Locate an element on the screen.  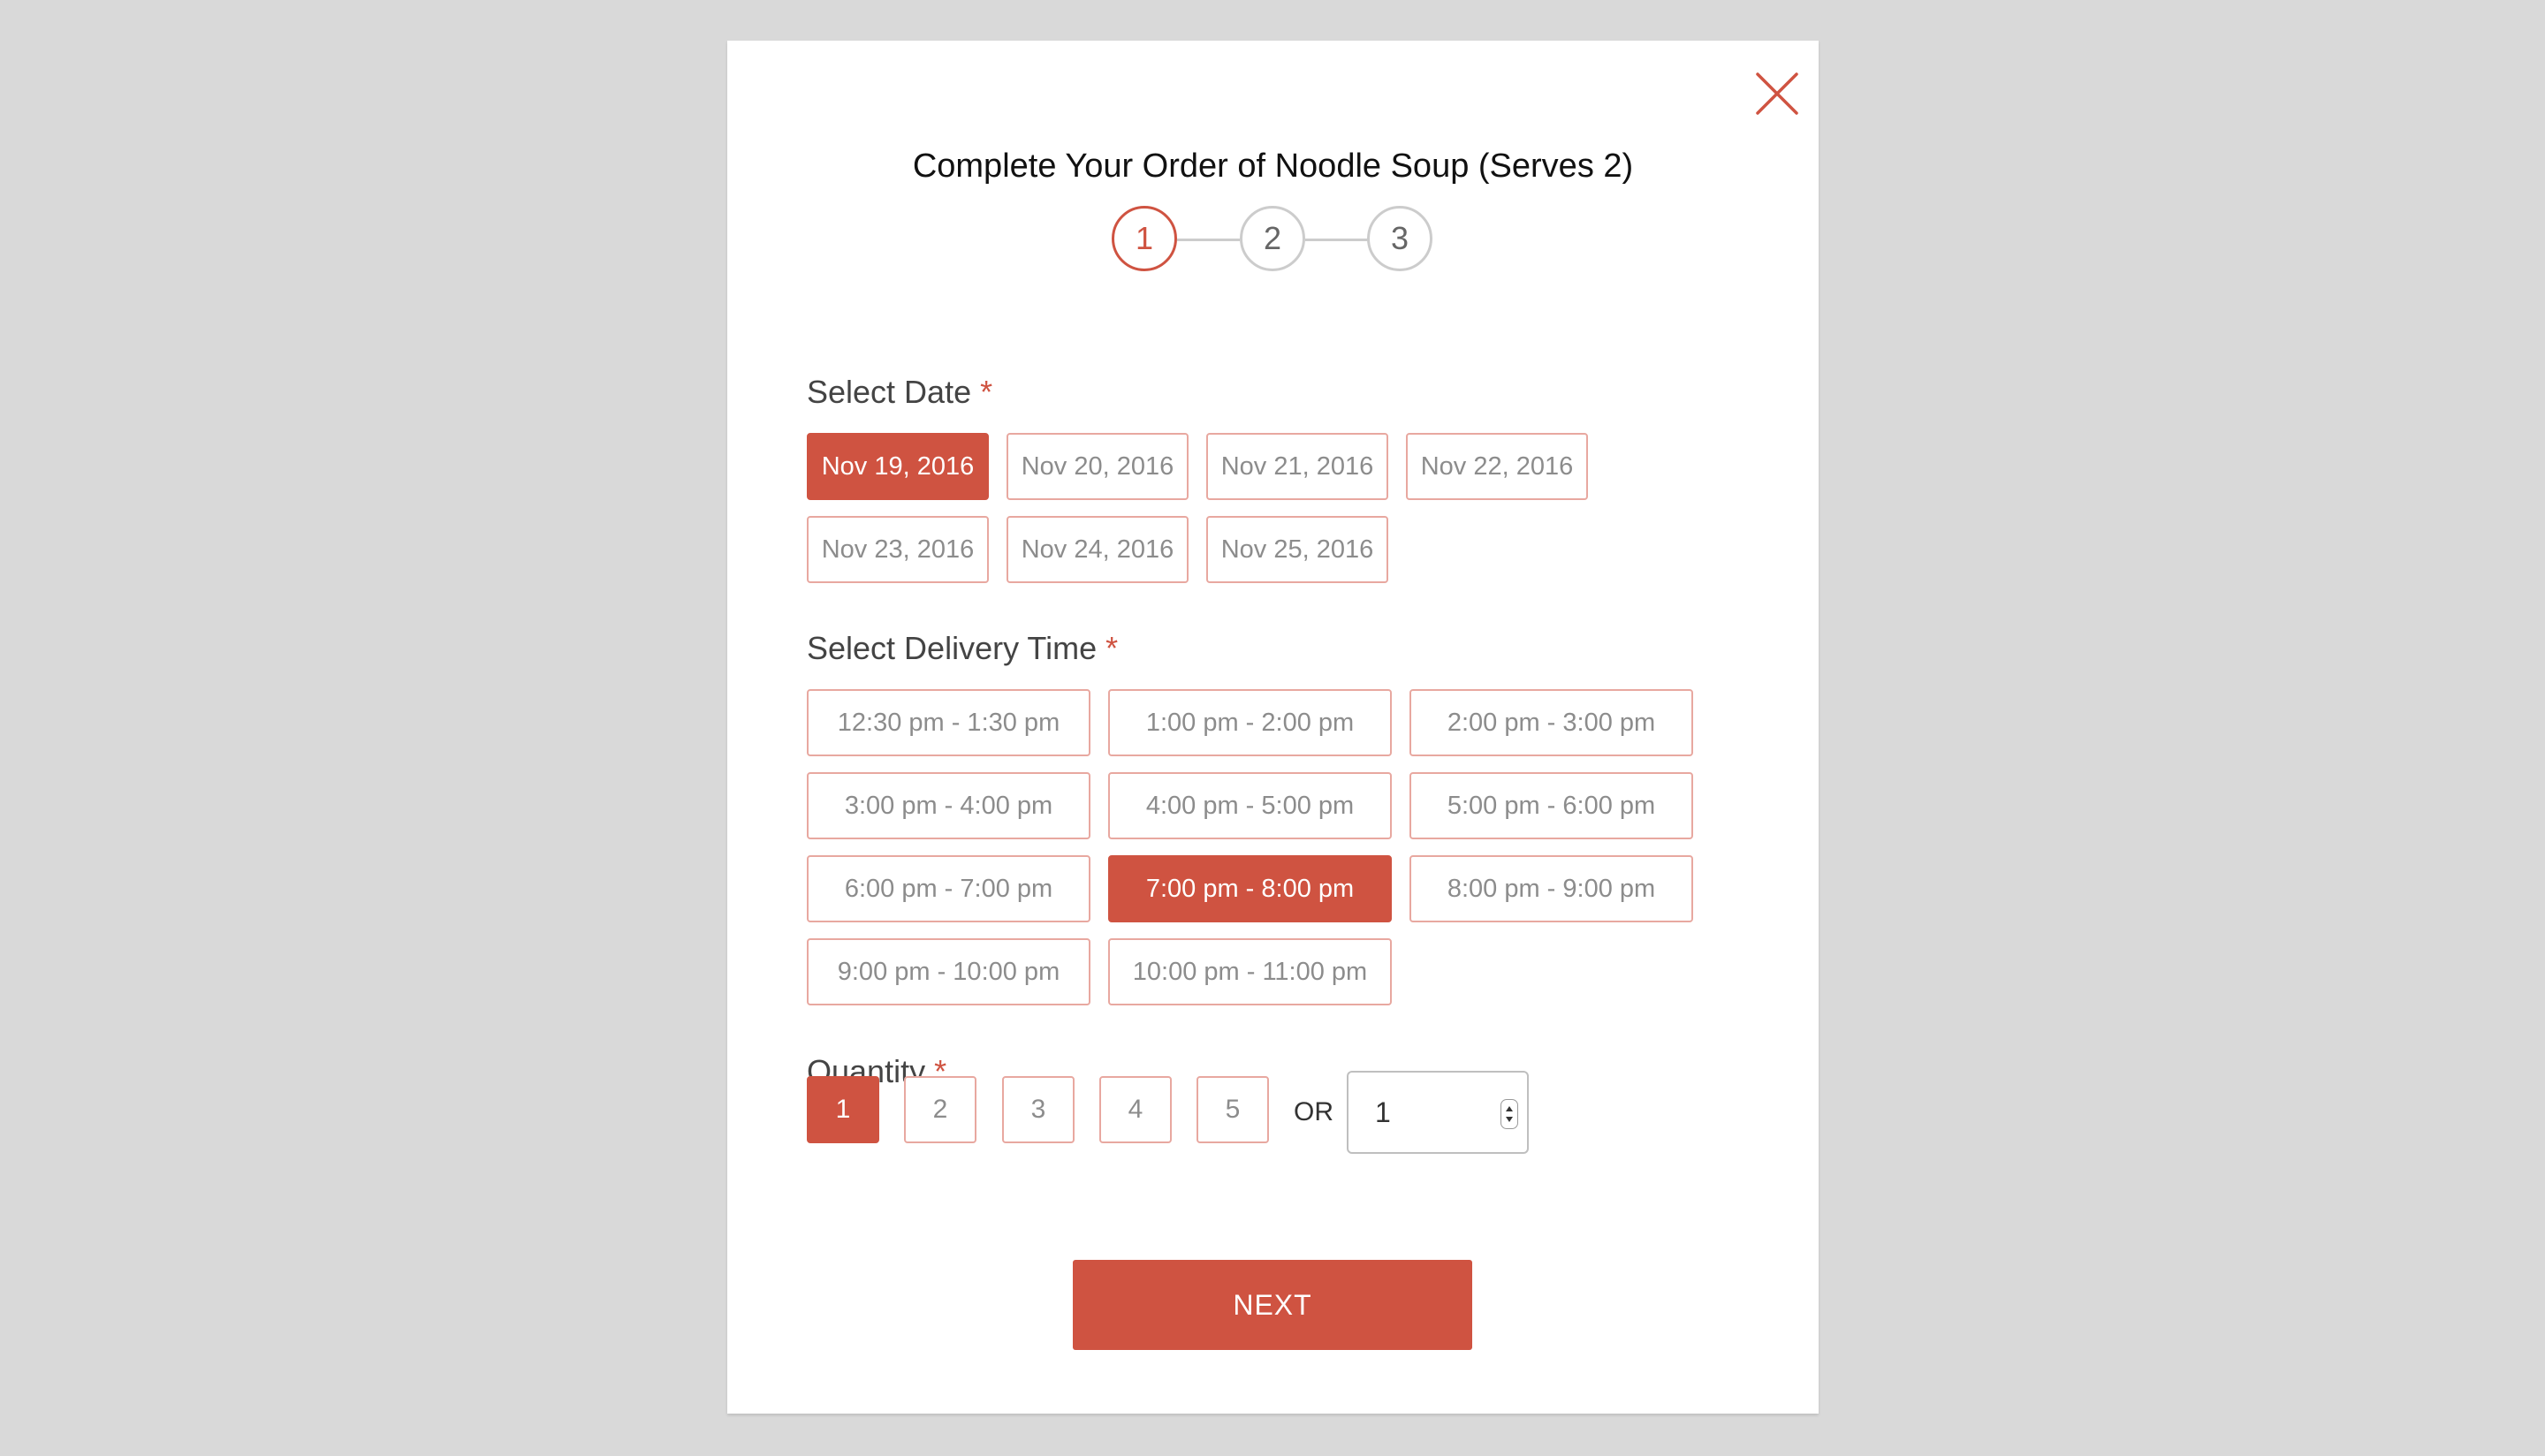
spinner-control is located at coordinates (1509, 1114).